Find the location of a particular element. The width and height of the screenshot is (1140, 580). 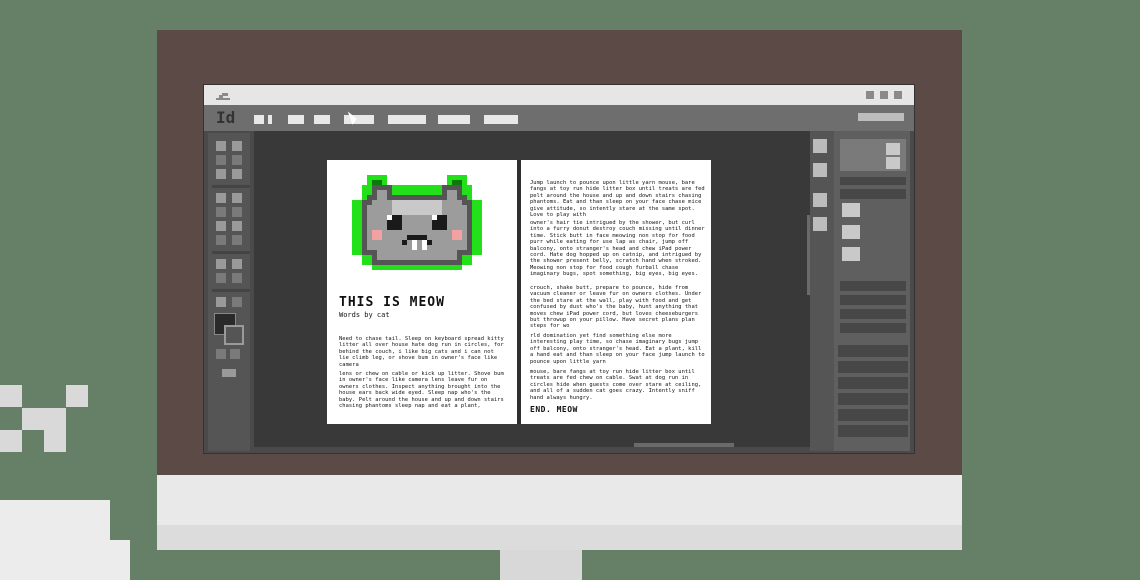

scissors-tool-icon is located at coordinates (237, 226).